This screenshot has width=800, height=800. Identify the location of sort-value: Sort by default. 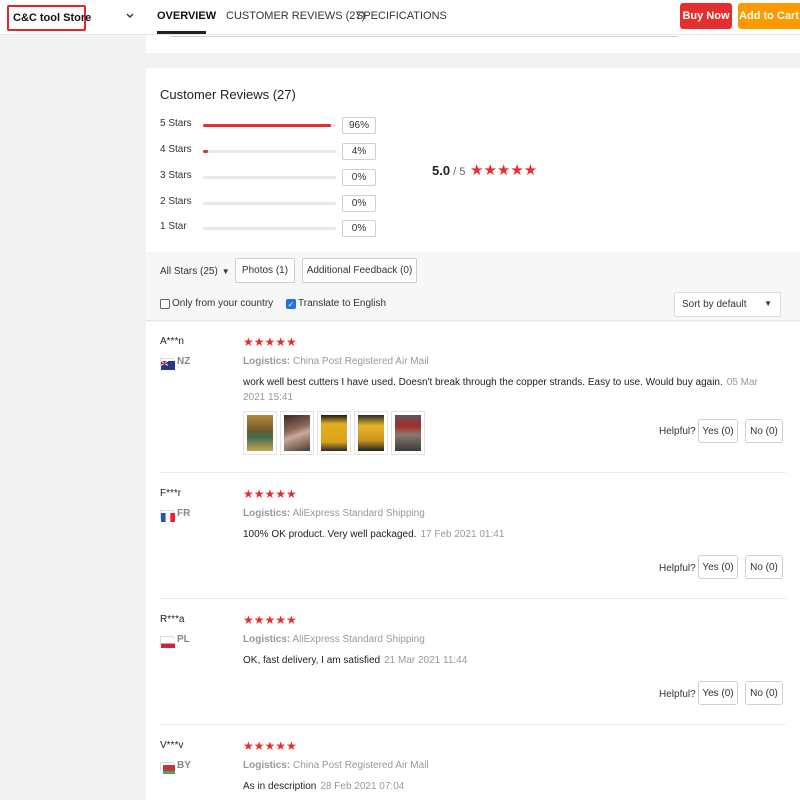
(714, 304).